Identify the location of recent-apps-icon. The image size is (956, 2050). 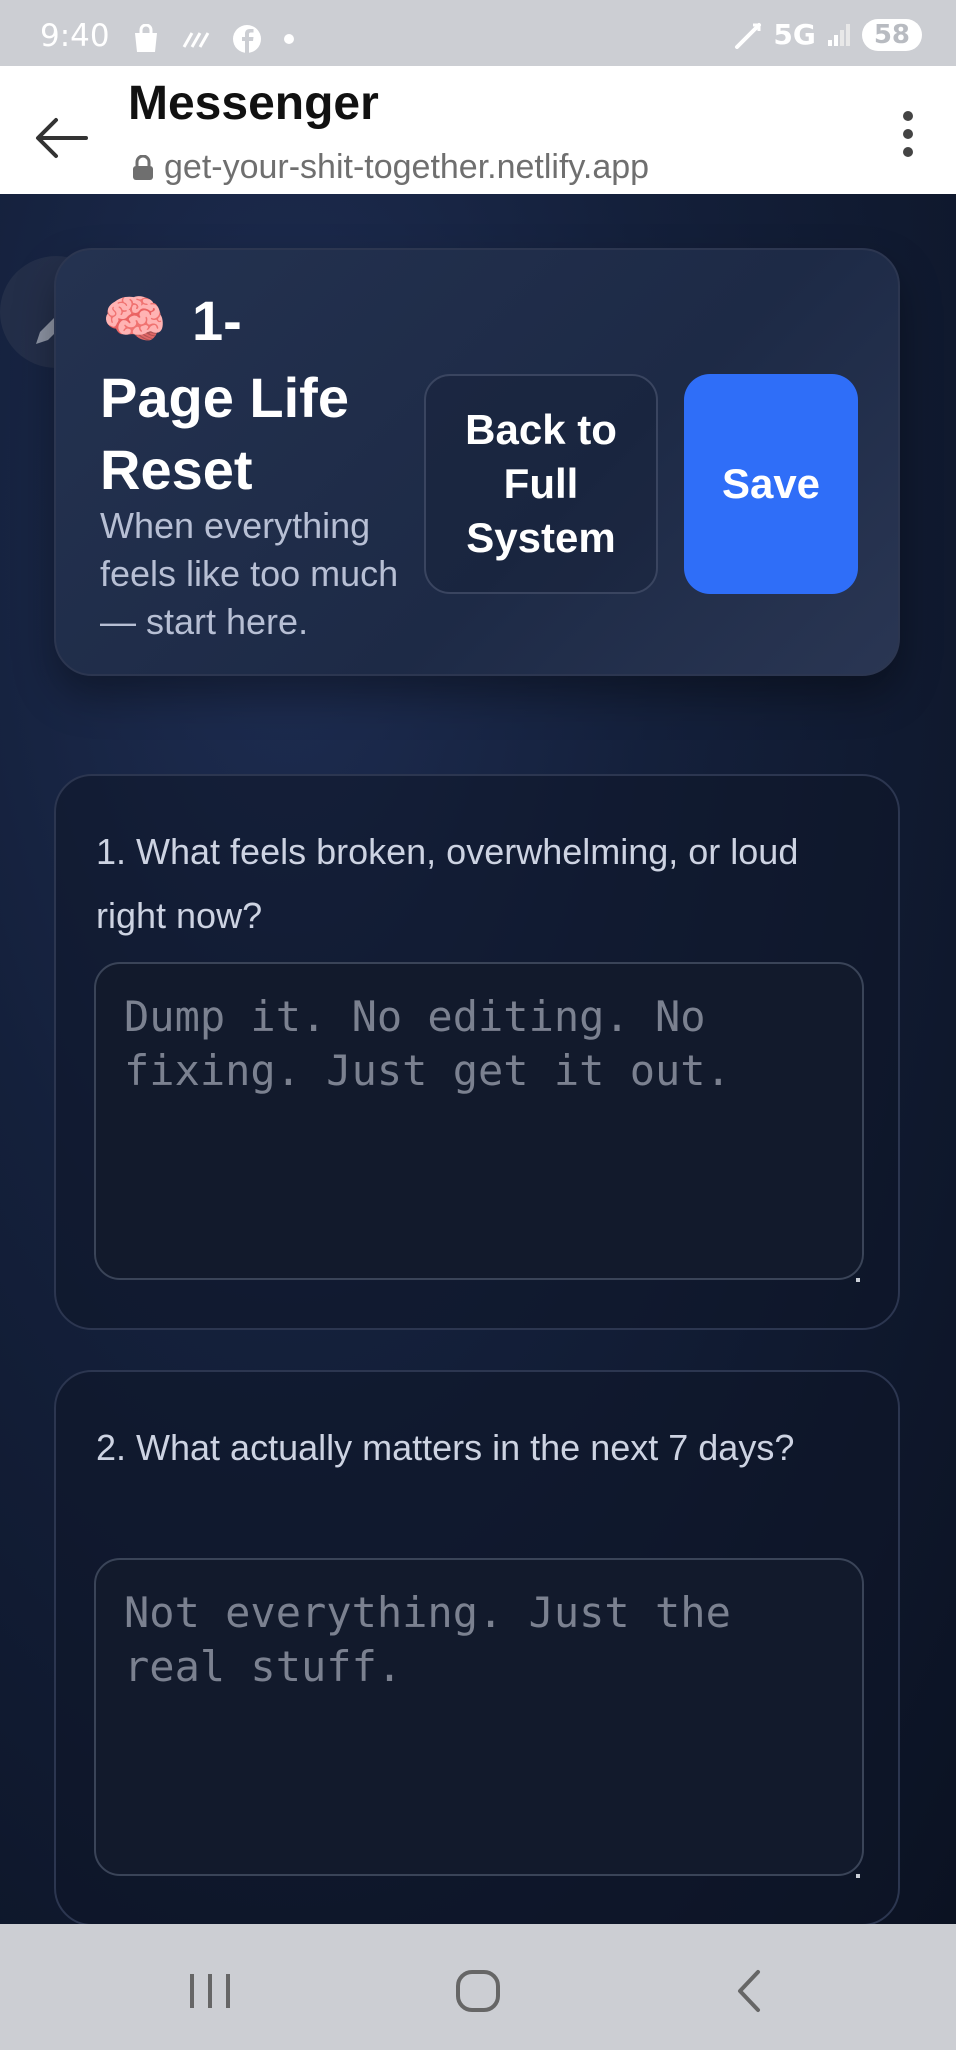
(210, 1991).